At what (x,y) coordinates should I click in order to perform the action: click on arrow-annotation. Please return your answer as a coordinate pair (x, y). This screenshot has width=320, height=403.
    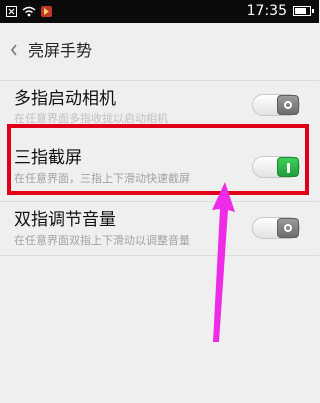
    Looking at the image, I should click on (223, 262).